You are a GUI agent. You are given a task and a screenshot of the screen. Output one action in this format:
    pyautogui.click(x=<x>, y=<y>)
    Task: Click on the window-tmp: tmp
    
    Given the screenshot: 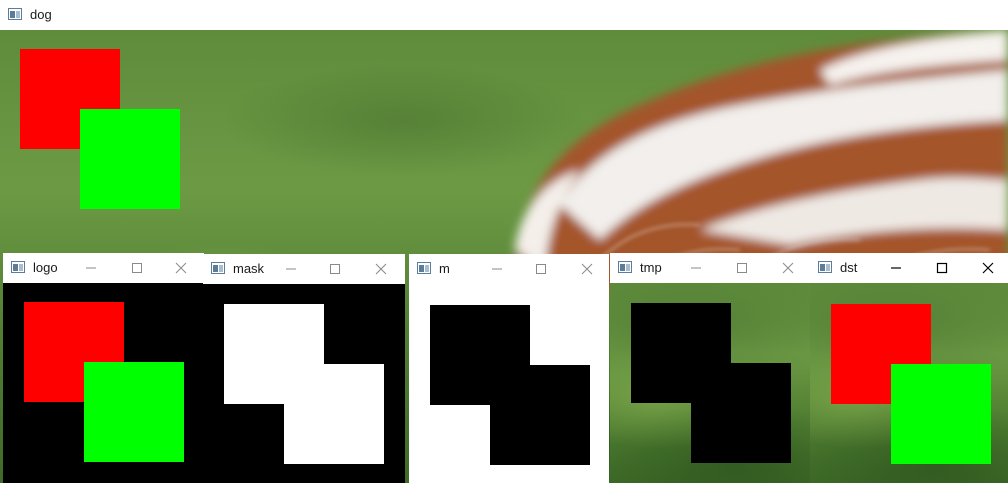 What is the action you would take?
    pyautogui.click(x=710, y=368)
    